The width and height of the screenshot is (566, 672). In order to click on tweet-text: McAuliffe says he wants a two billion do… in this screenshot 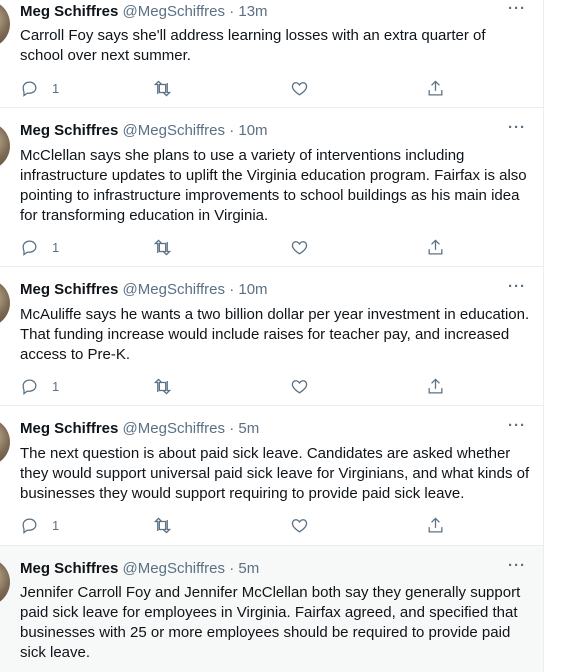, I will do `click(275, 334)`.